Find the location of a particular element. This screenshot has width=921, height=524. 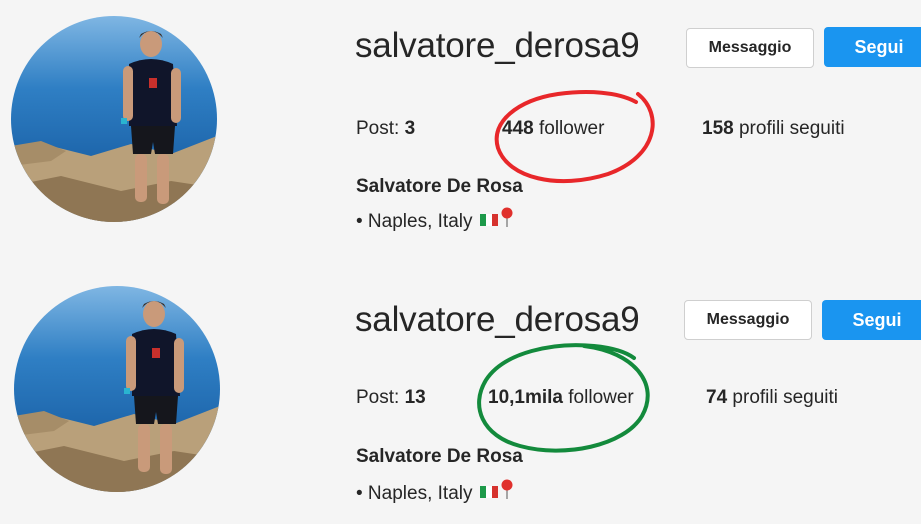

following-link: 74 profili seguiti is located at coordinates (772, 398).